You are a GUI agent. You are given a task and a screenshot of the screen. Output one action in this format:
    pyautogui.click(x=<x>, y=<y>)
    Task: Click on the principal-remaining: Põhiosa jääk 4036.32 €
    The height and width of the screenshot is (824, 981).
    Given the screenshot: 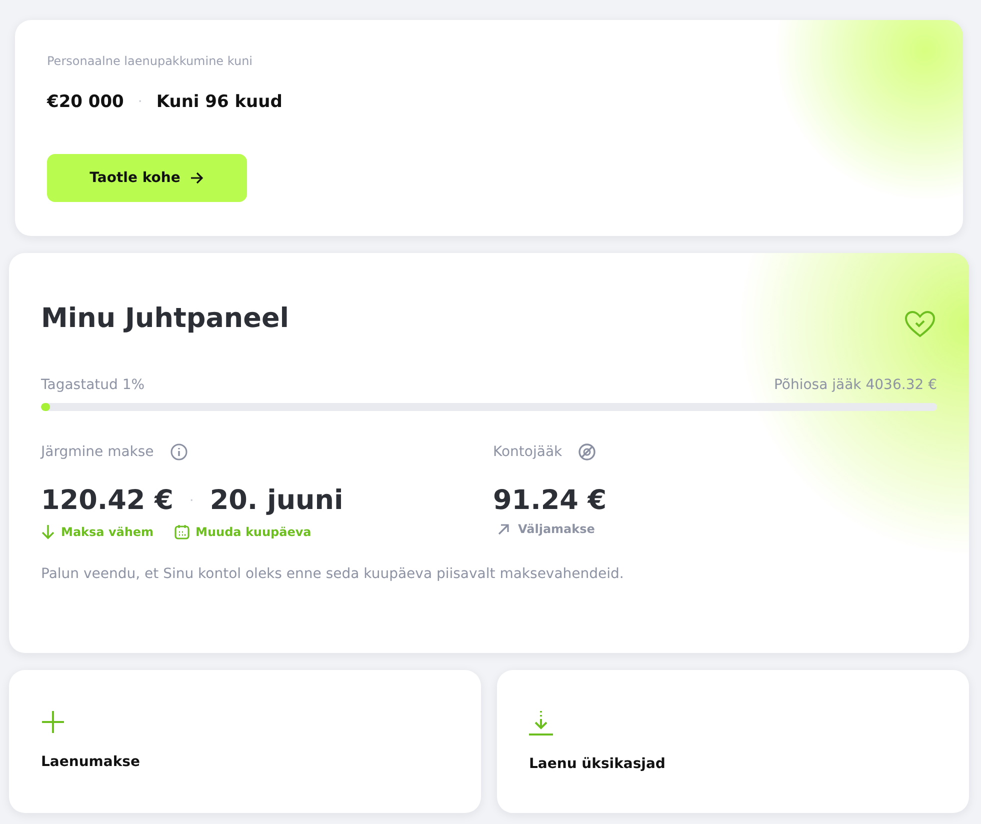 What is the action you would take?
    pyautogui.click(x=855, y=385)
    